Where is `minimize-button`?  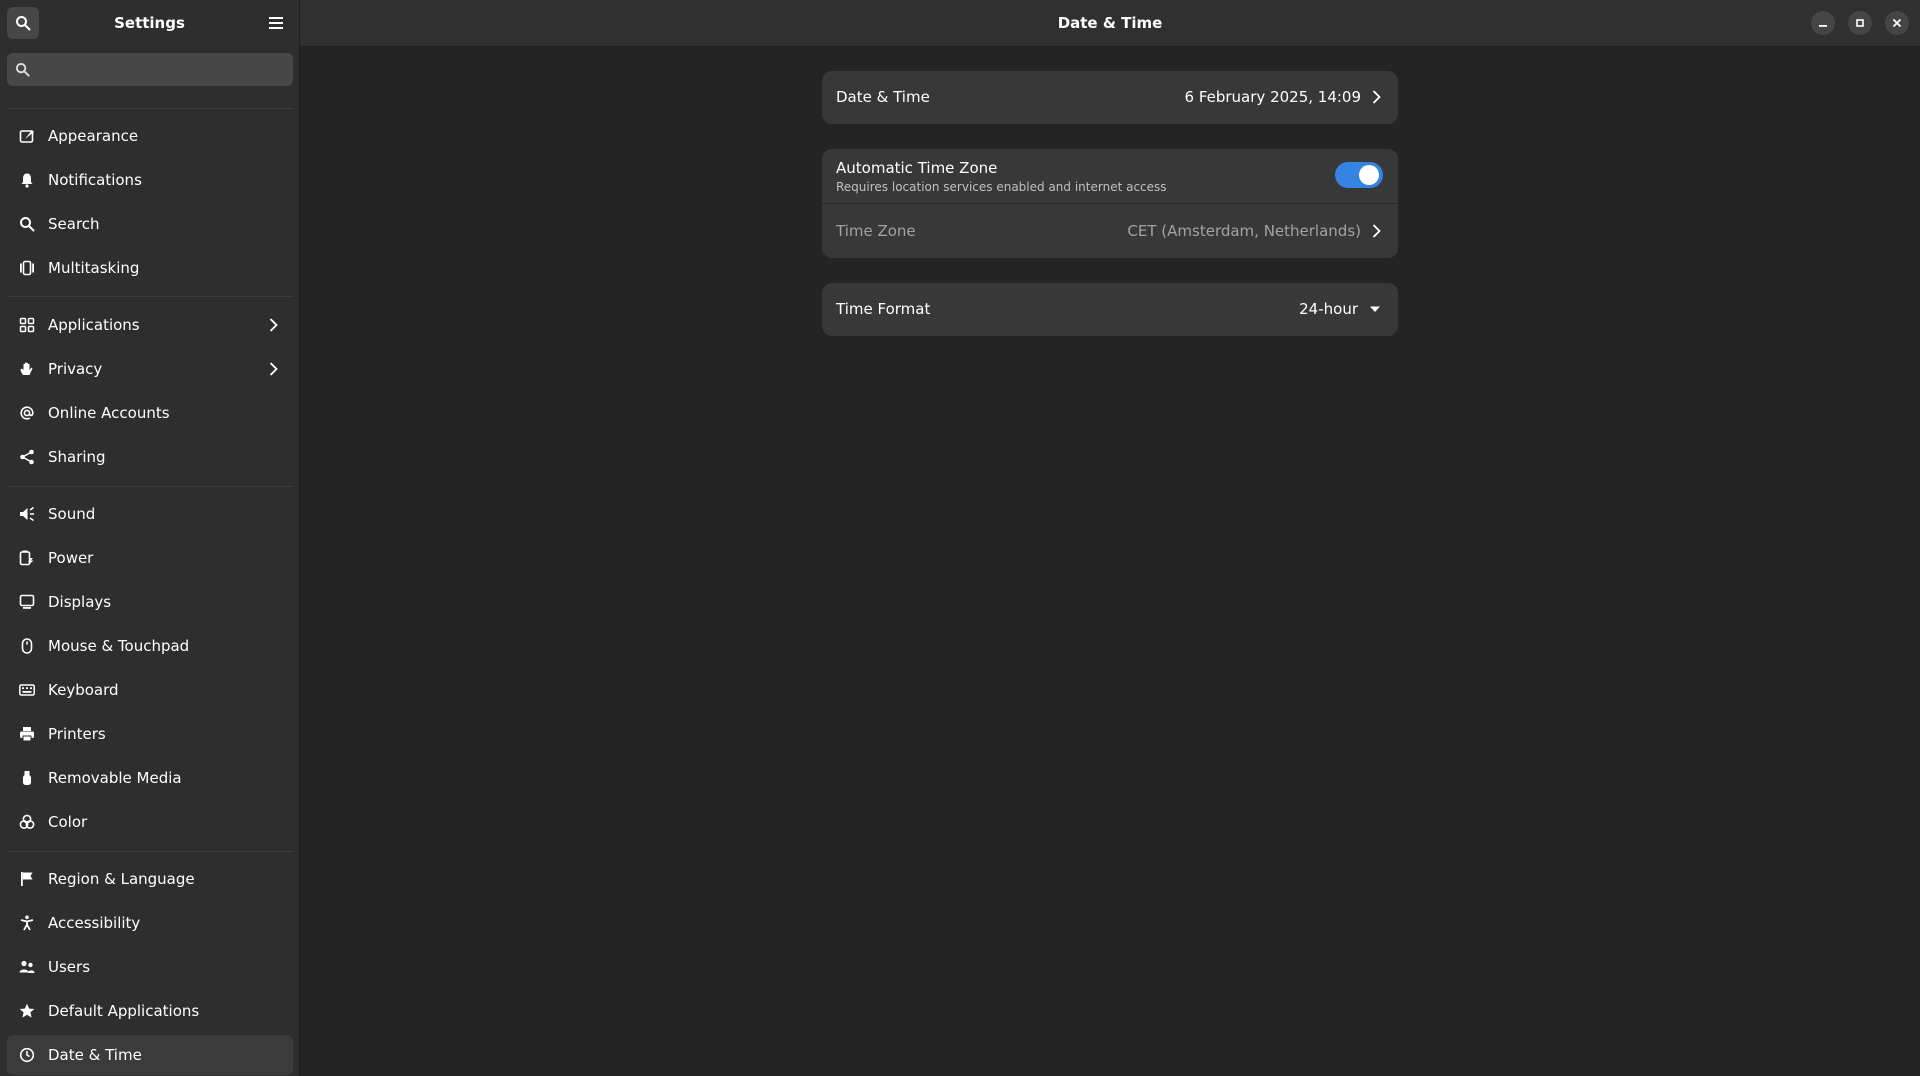 minimize-button is located at coordinates (1823, 23).